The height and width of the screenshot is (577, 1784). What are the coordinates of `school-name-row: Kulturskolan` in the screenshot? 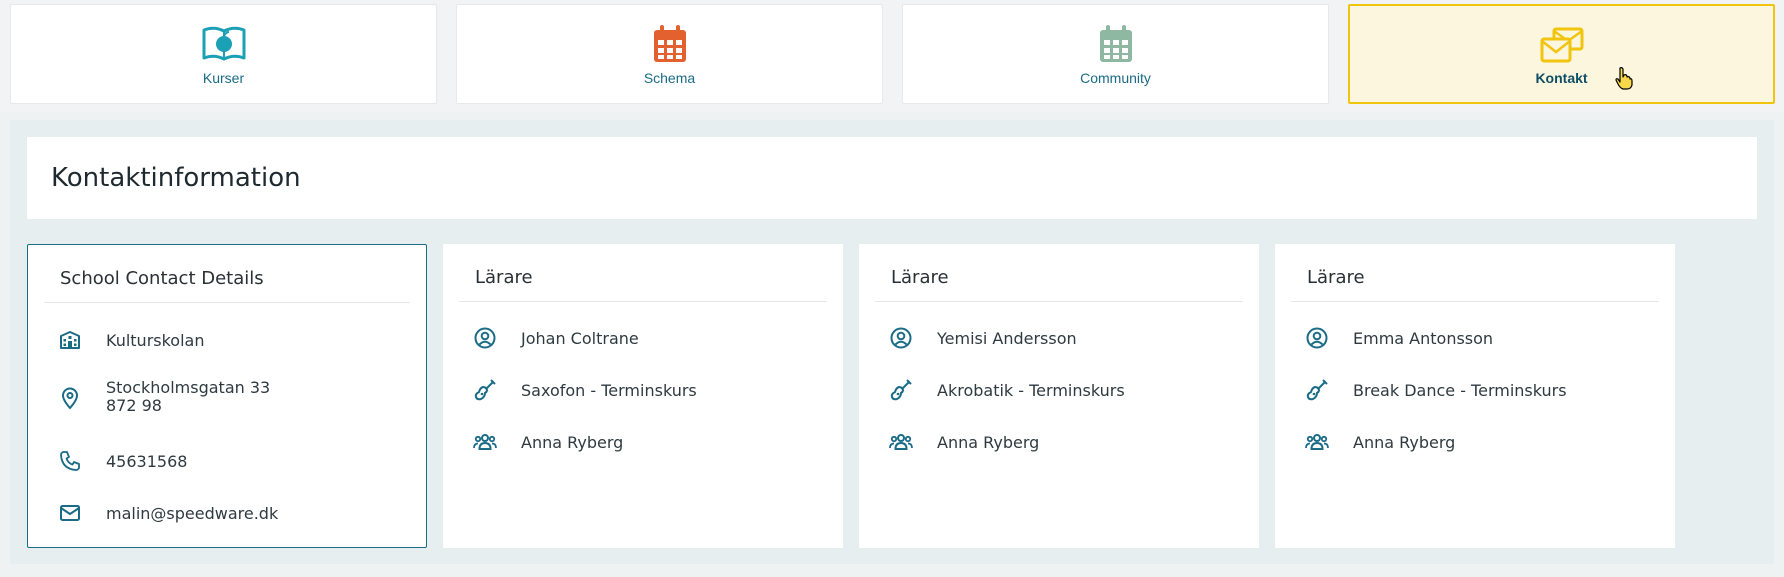 It's located at (234, 348).